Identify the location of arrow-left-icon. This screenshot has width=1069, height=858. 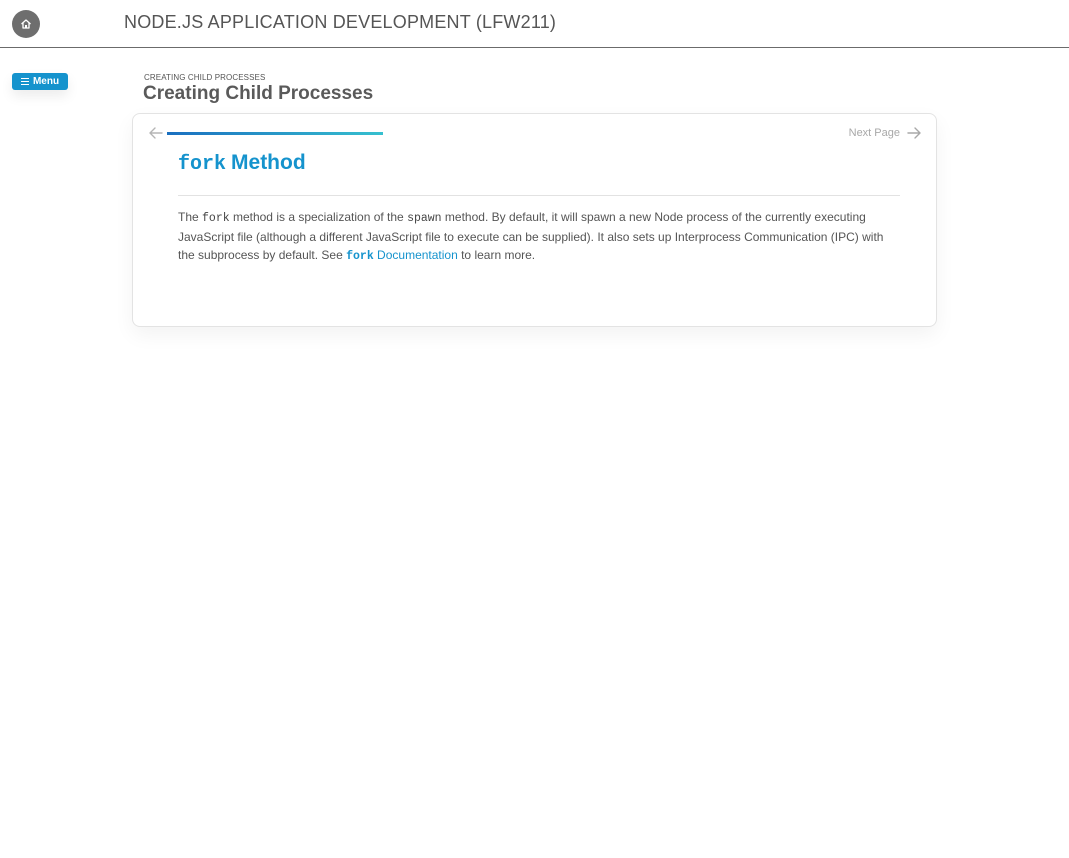
(156, 133).